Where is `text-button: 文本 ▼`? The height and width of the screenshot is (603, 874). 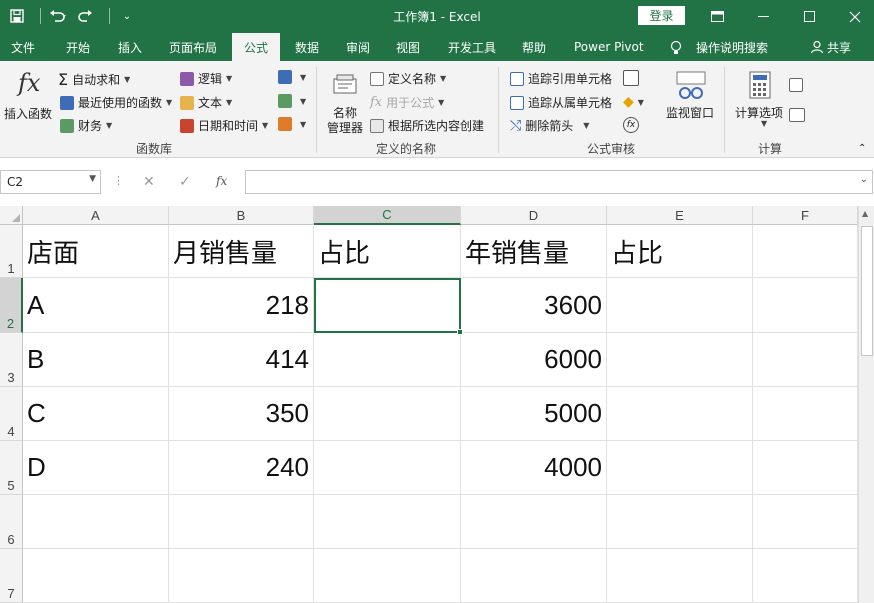 text-button: 文本 ▼ is located at coordinates (206, 102).